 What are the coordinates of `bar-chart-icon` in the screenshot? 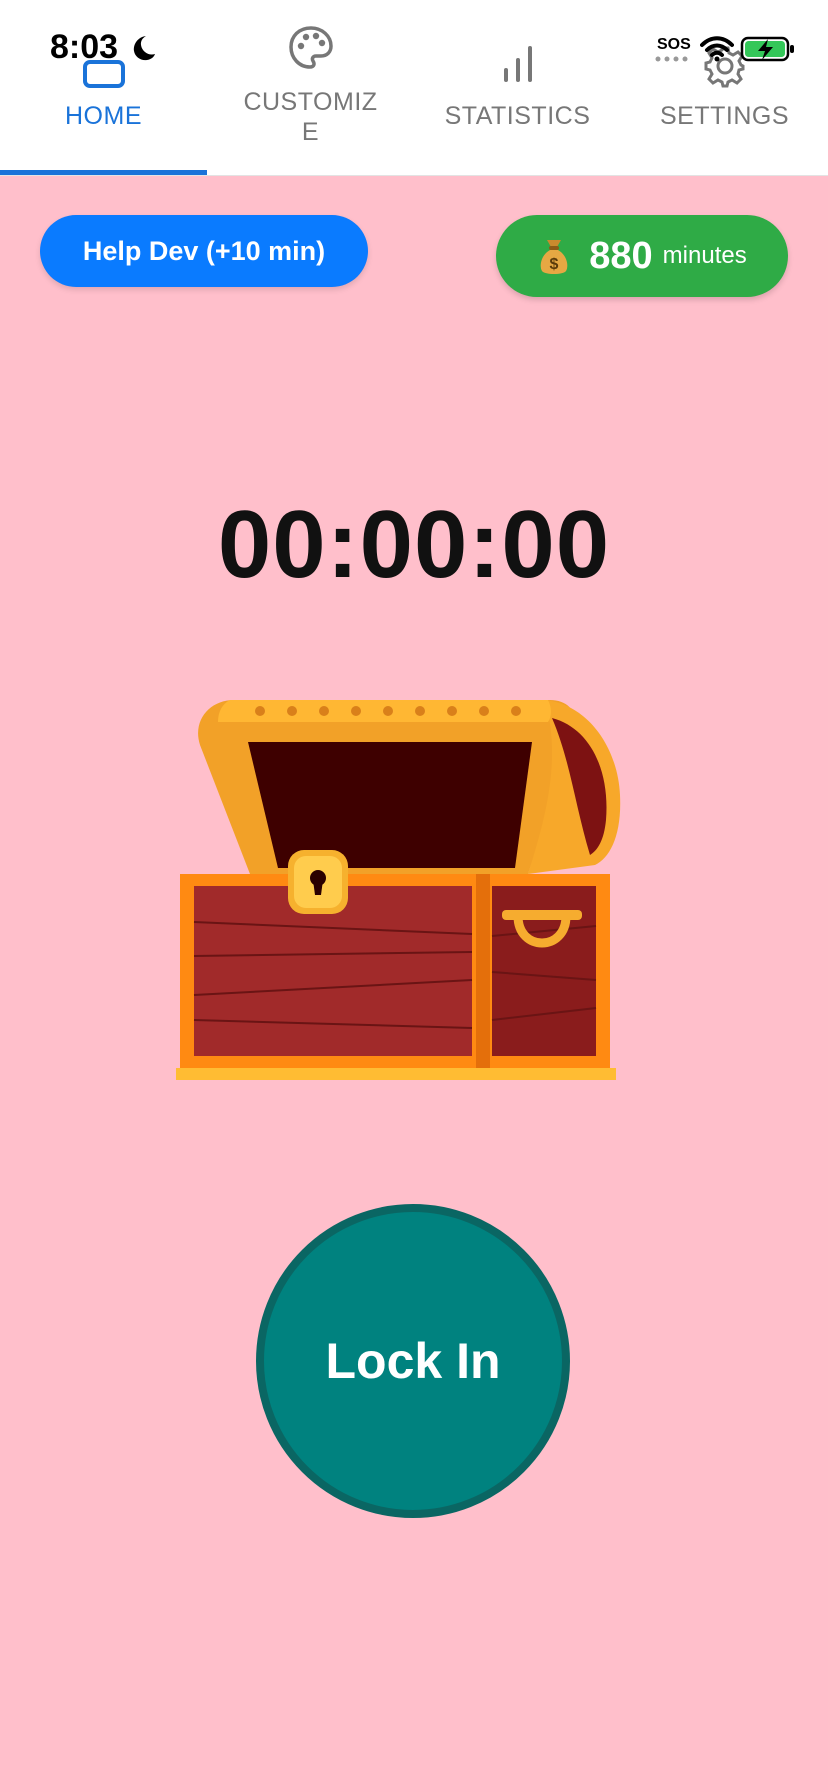 It's located at (517, 64).